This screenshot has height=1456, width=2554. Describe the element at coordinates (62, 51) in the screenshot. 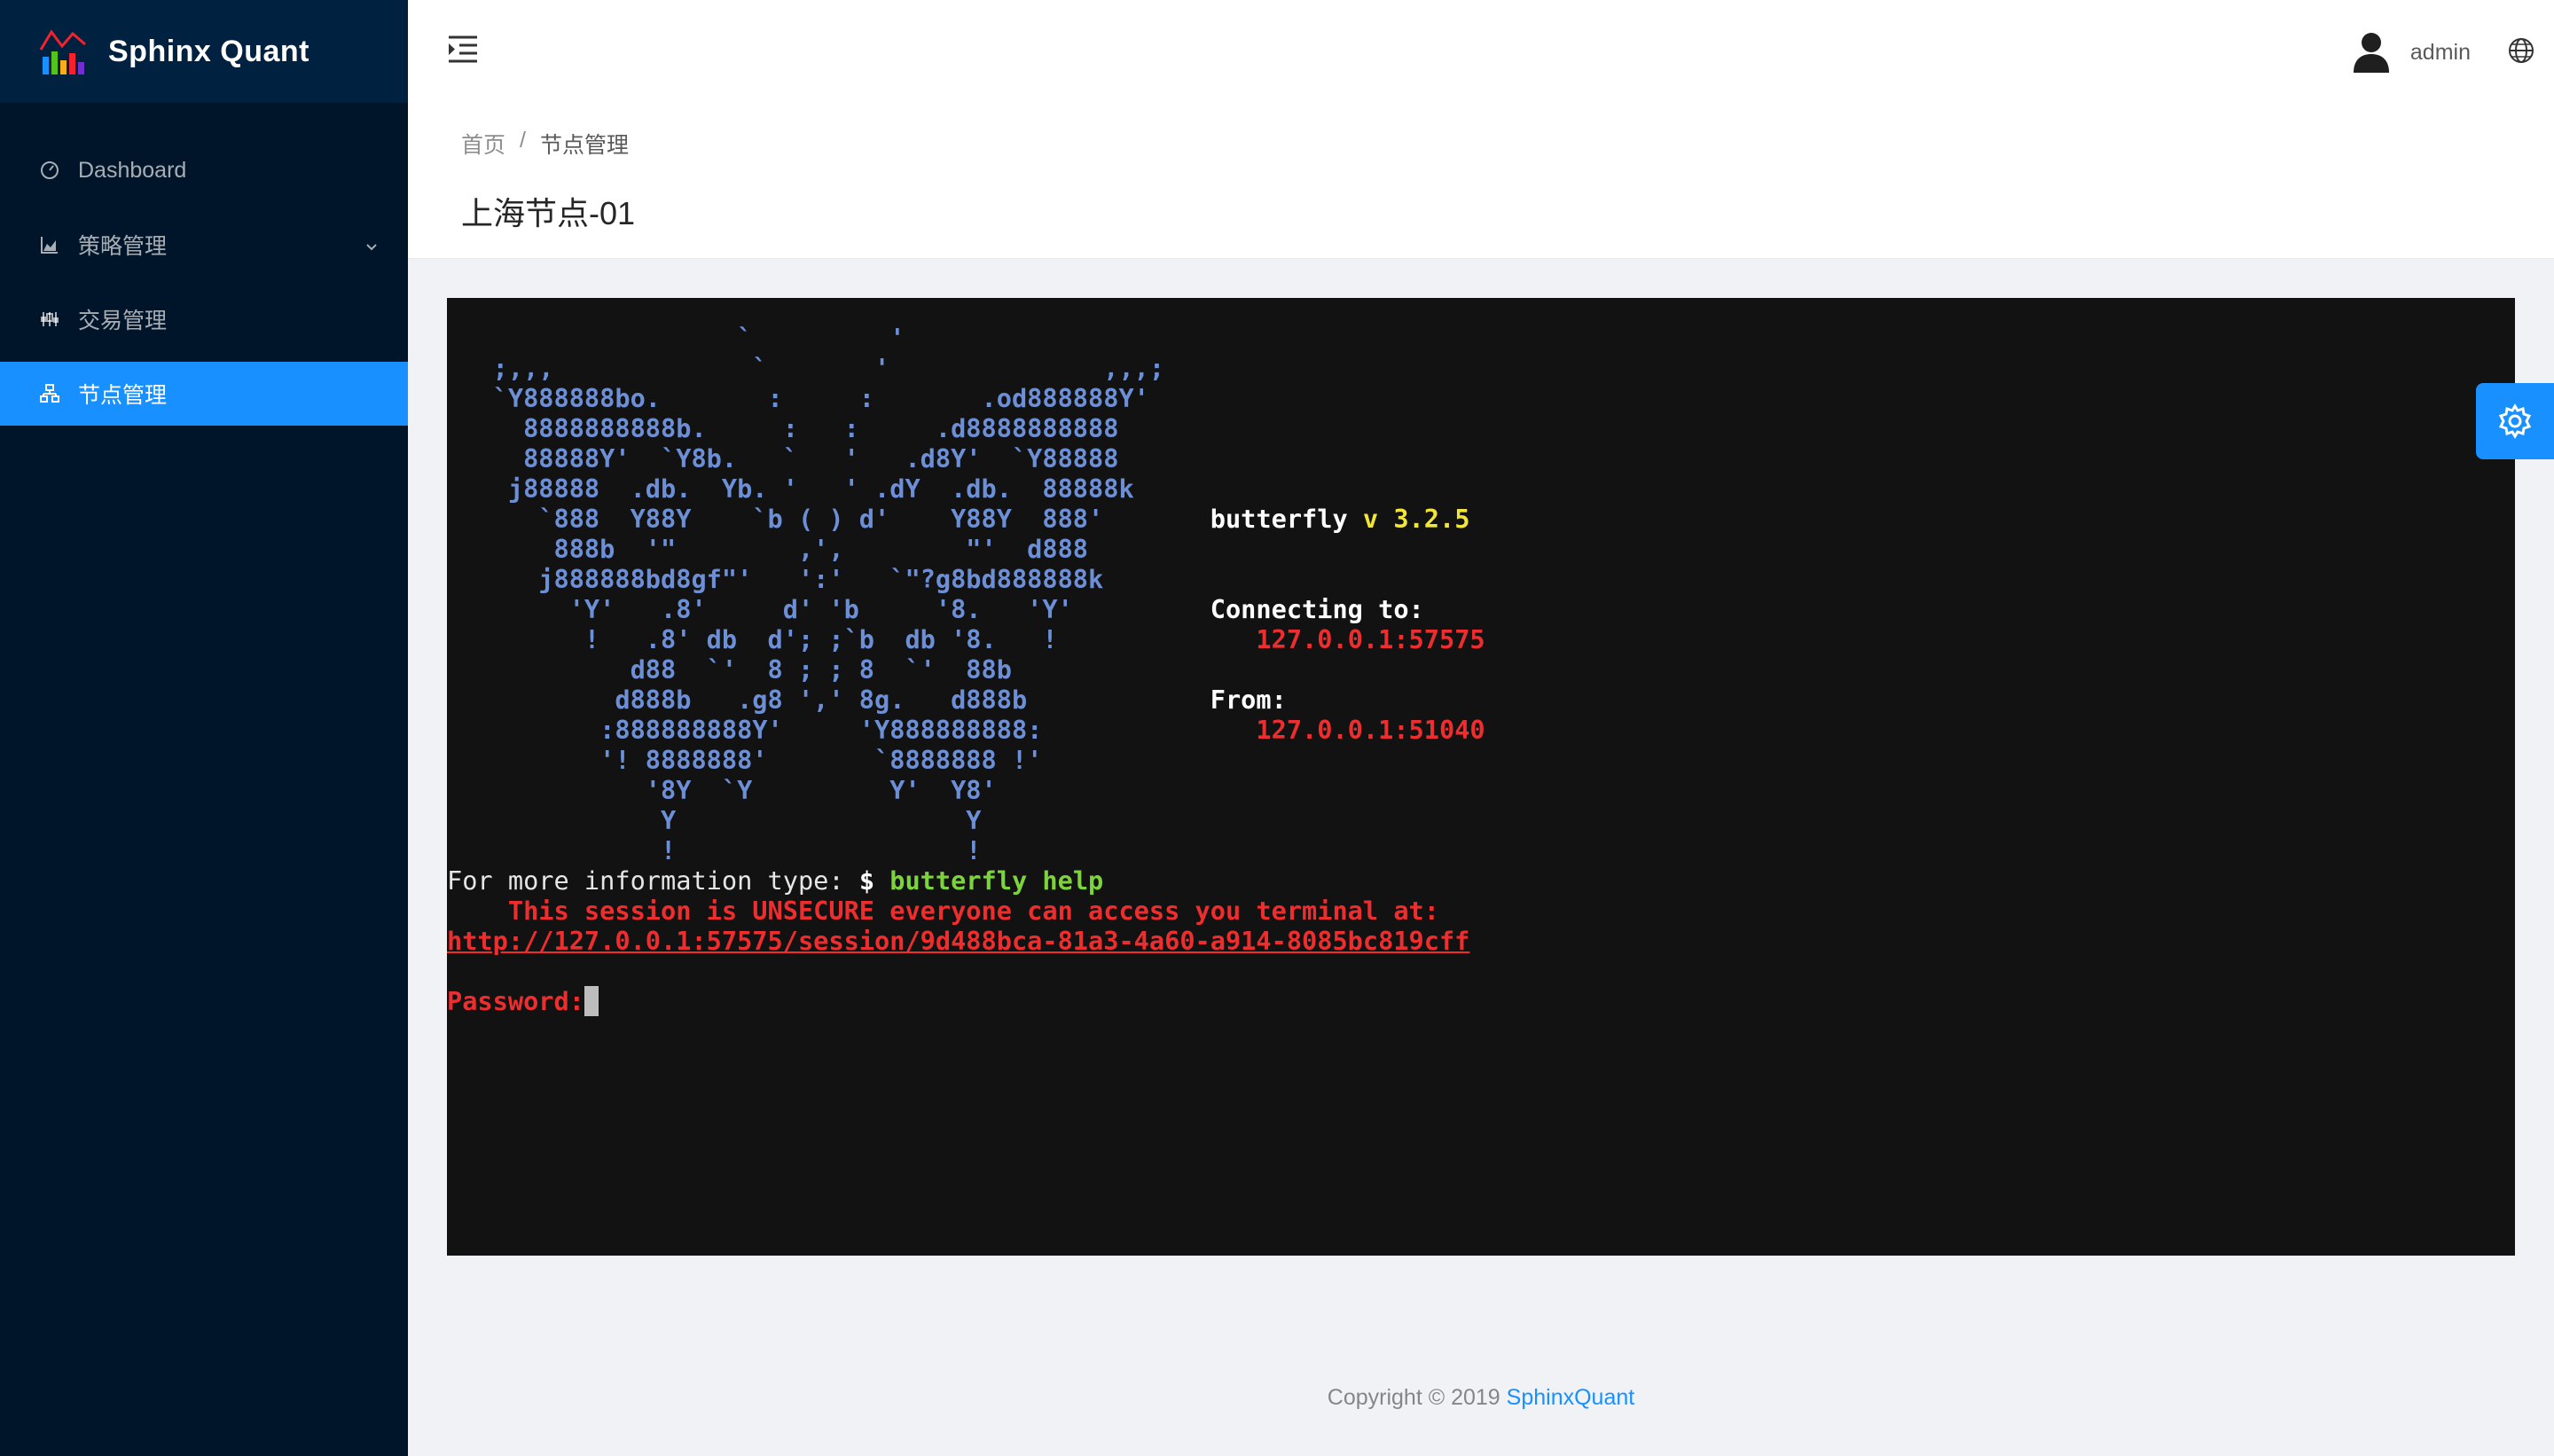

I see `logo-icon` at that location.